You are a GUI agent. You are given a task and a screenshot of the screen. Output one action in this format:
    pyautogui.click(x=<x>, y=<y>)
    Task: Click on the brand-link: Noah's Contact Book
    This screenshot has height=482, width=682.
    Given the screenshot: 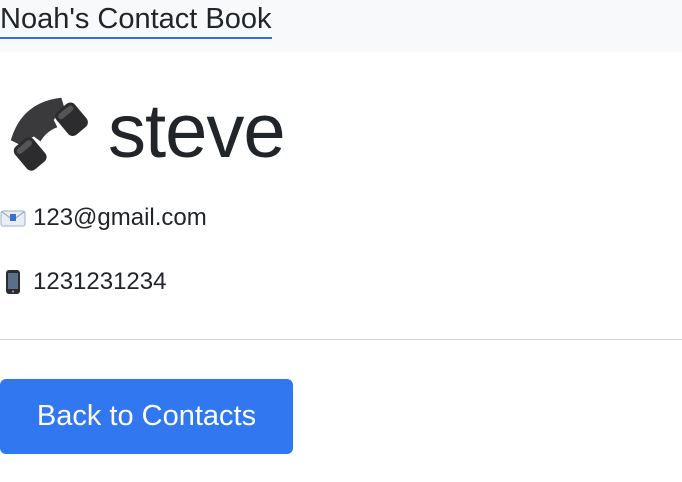 What is the action you would take?
    pyautogui.click(x=136, y=20)
    